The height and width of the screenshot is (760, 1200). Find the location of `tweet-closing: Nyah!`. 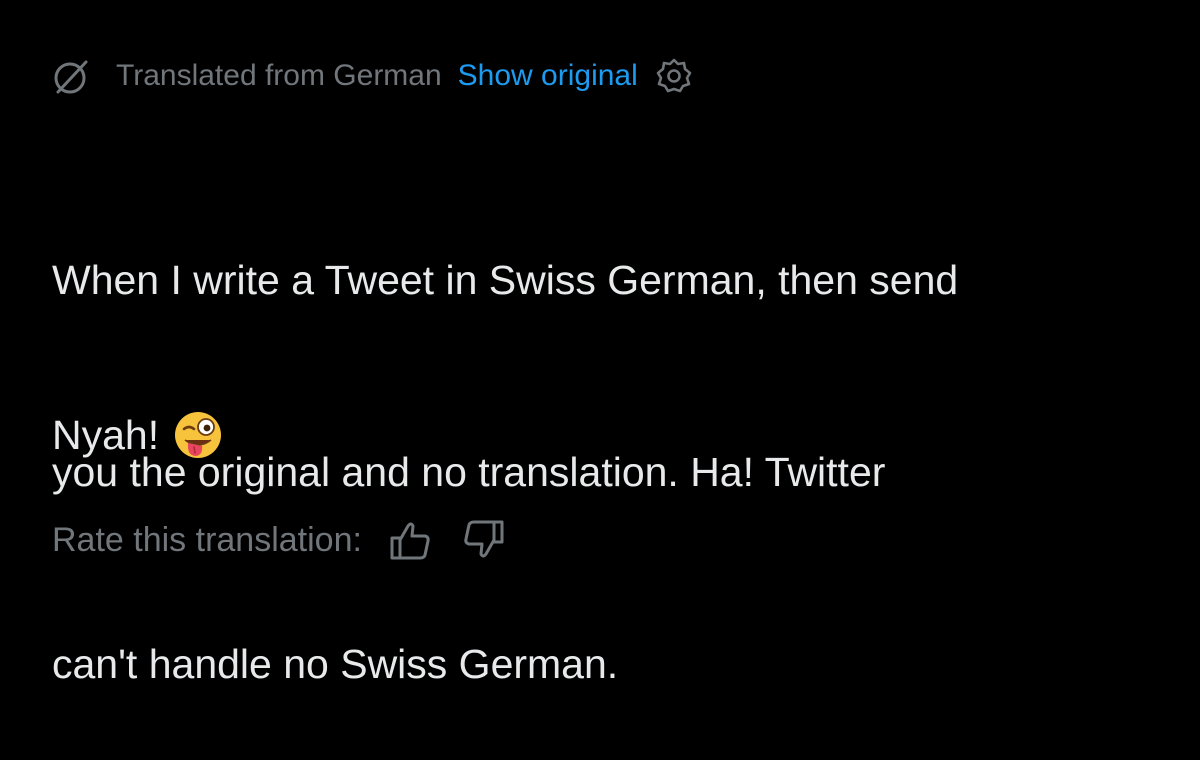

tweet-closing: Nyah! is located at coordinates (137, 435).